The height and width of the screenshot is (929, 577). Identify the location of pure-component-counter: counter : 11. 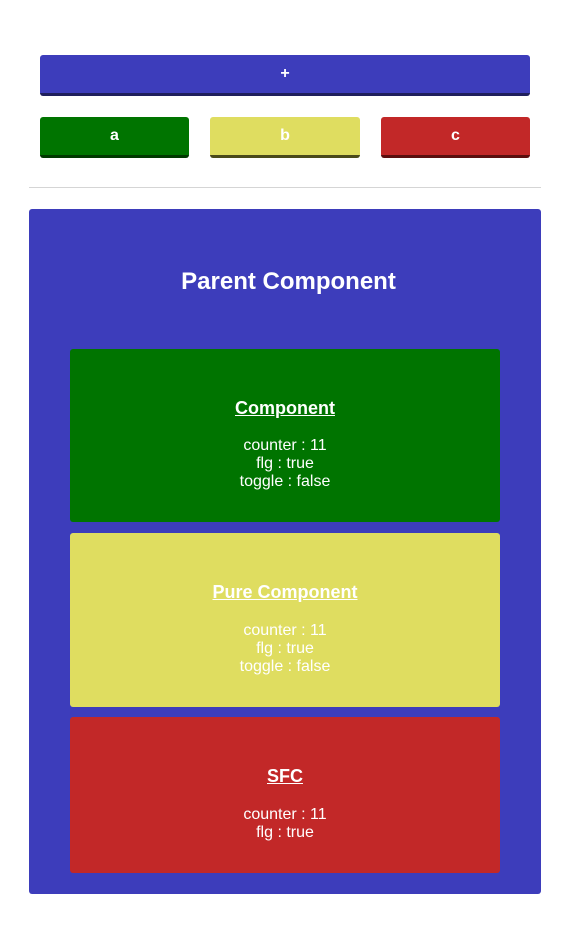
(285, 630).